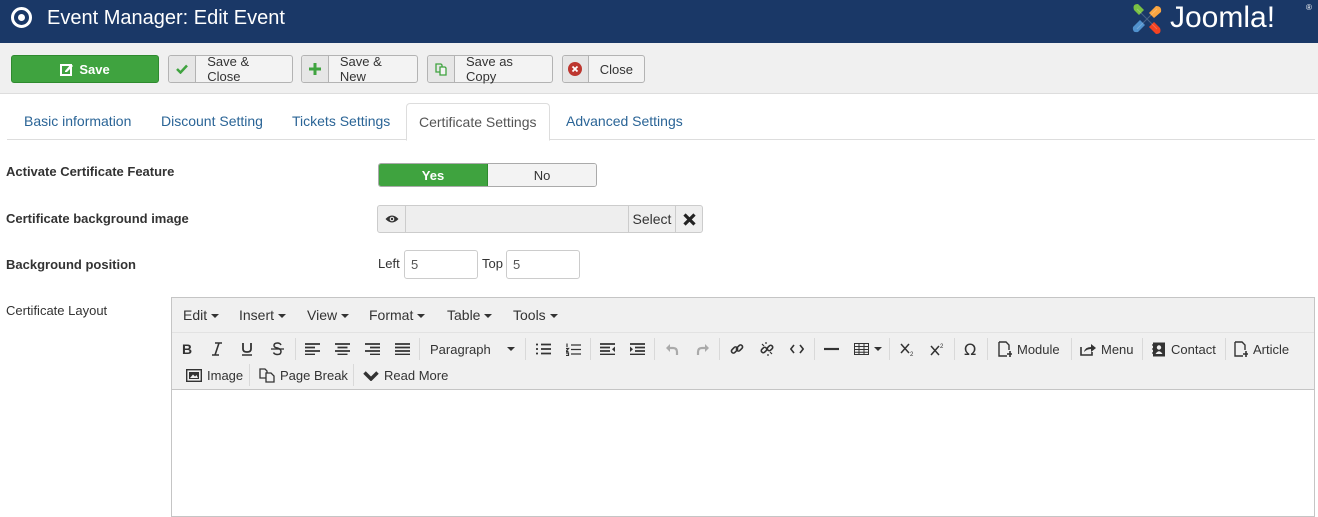  I want to click on page-break-button: Page Break, so click(303, 375).